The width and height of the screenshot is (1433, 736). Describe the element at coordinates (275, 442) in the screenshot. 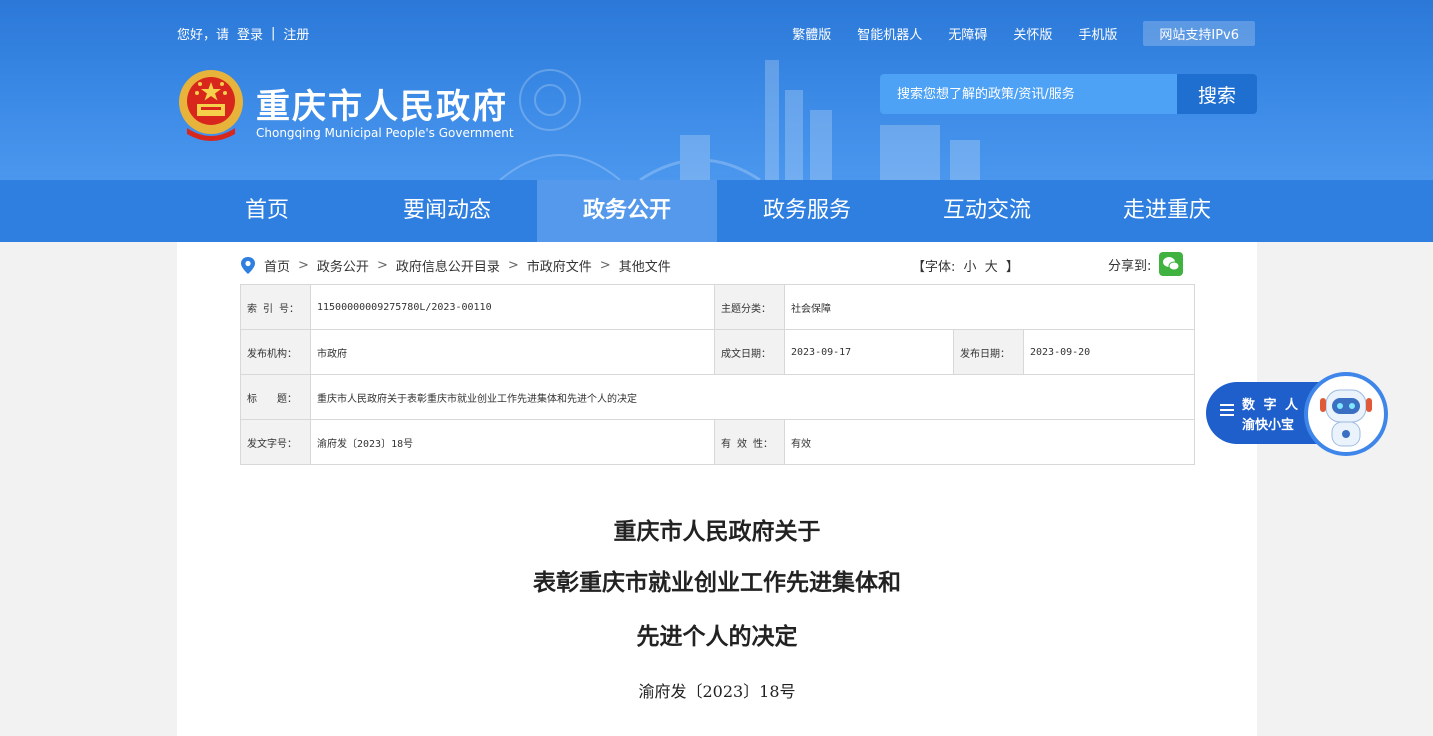

I see `doc-number-label: 发文字号：` at that location.